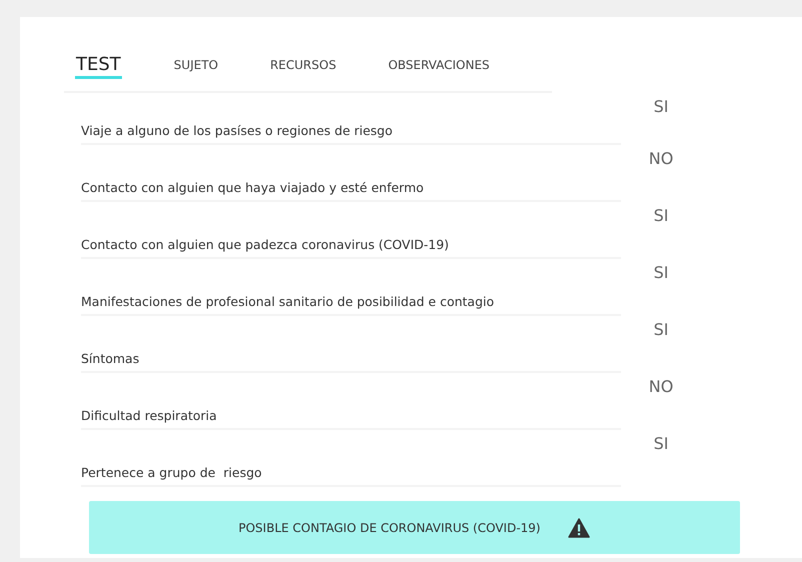  Describe the element at coordinates (303, 68) in the screenshot. I see `tab: RECURSOS` at that location.